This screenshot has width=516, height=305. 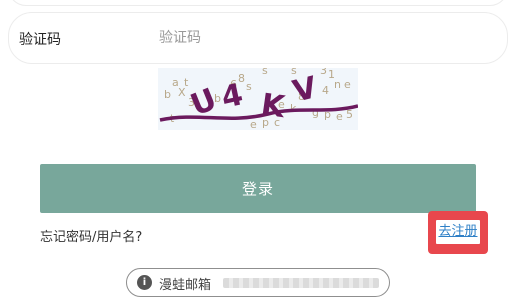 What do you see at coordinates (458, 232) in the screenshot?
I see `register-link: 去注册` at bounding box center [458, 232].